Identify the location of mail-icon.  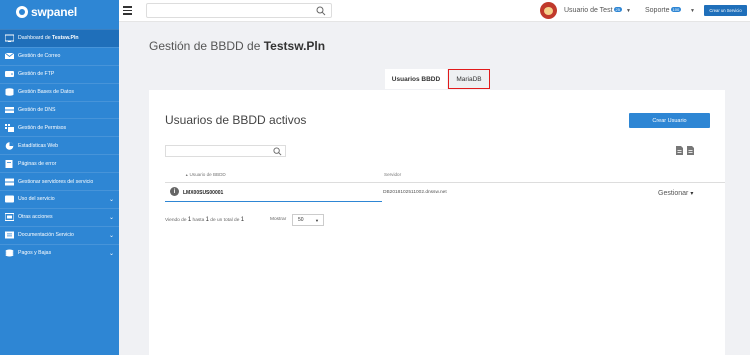
(9, 56).